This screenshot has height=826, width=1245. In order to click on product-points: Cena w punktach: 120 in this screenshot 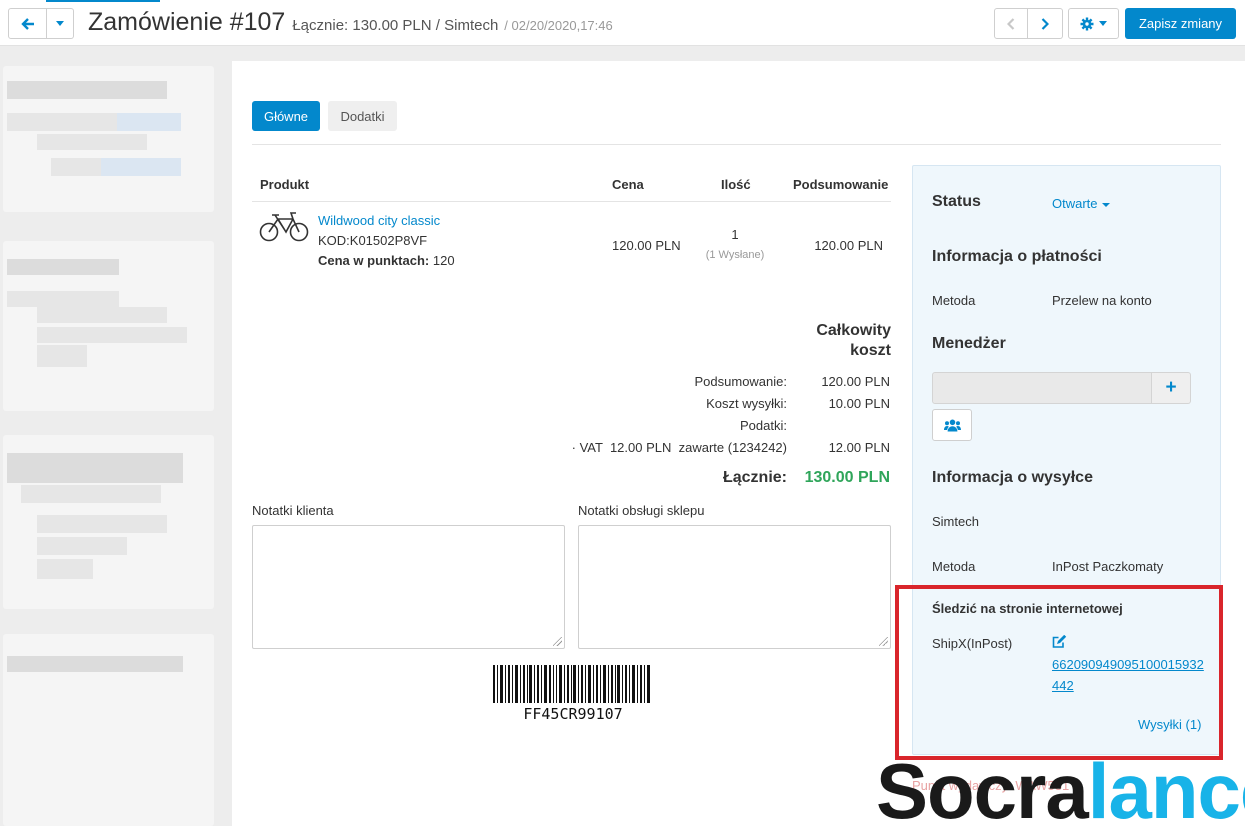, I will do `click(386, 260)`.